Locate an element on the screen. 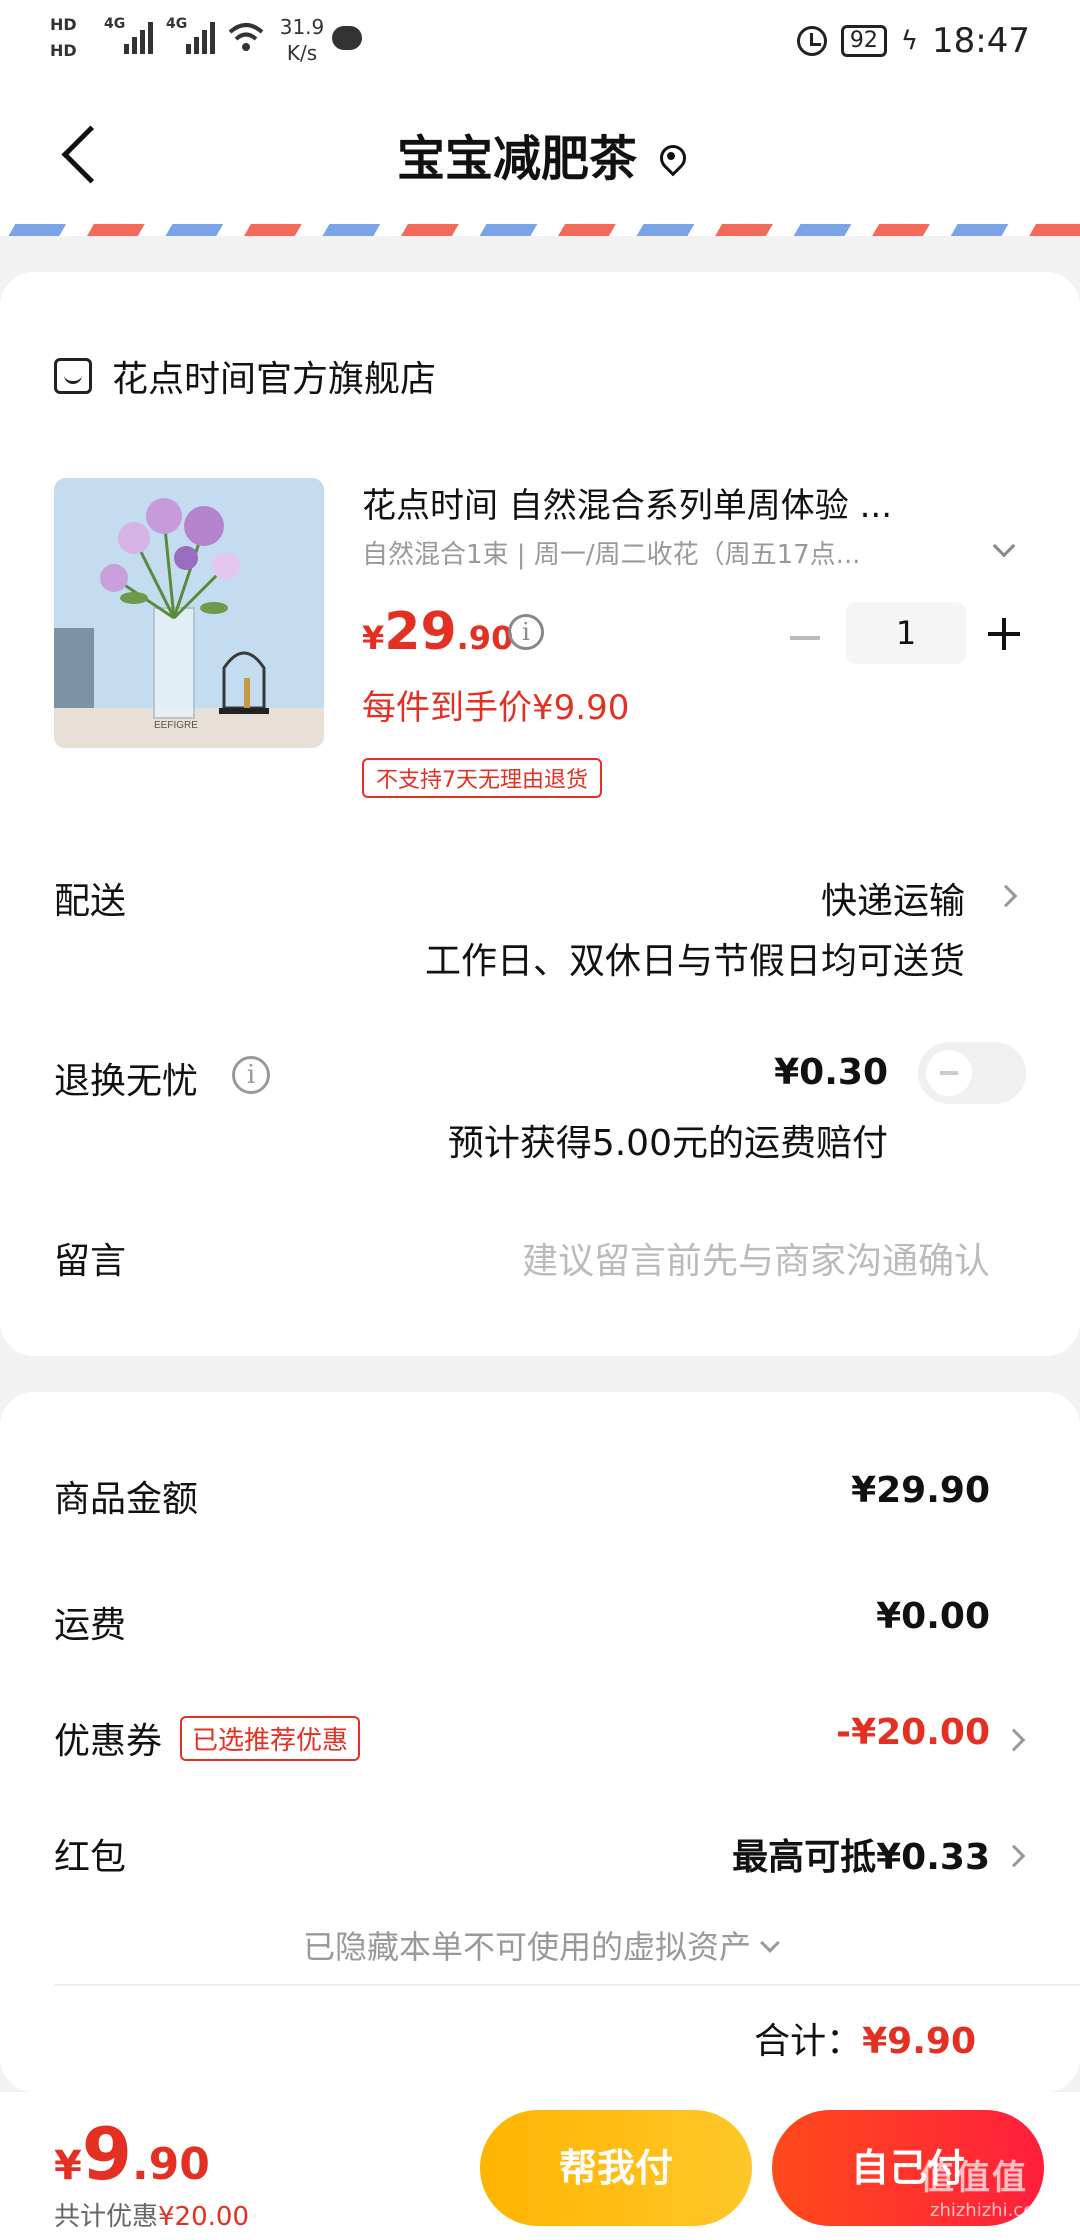  return-service-price: ¥0.30 is located at coordinates (831, 1072).